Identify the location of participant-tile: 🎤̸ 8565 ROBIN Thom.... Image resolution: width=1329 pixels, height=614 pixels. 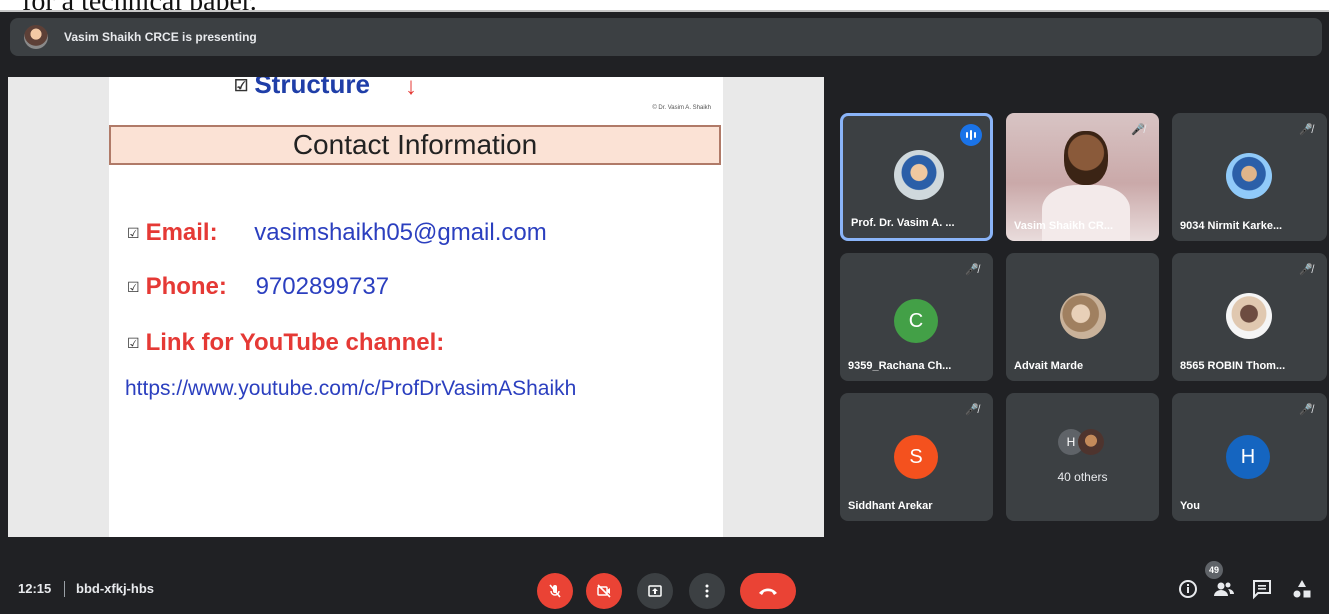
(1249, 317).